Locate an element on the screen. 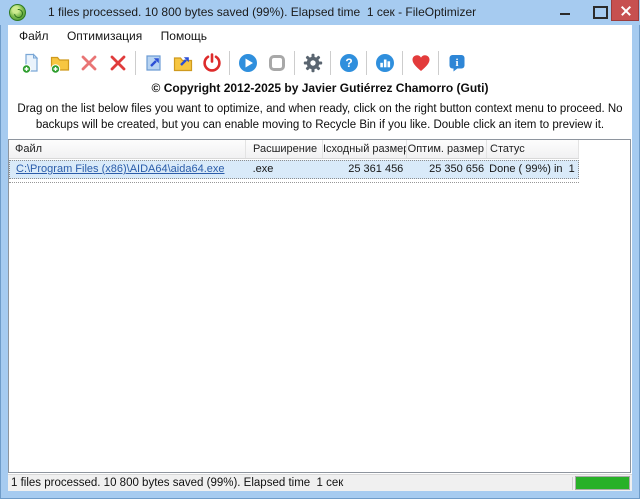 Image resolution: width=640 pixels, height=499 pixels. remove-all-icon is located at coordinates (117, 62).